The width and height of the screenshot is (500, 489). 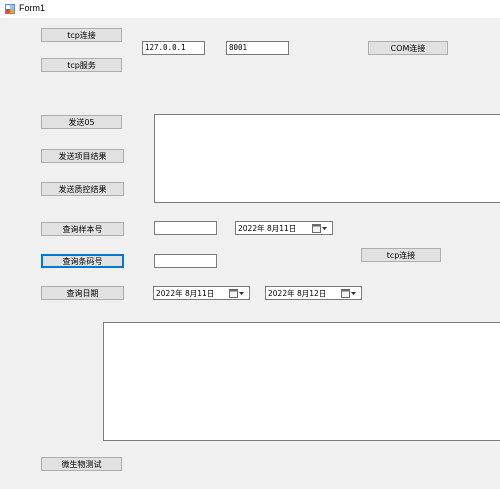 I want to click on microbe-test-button: 微生物测试, so click(x=81, y=464).